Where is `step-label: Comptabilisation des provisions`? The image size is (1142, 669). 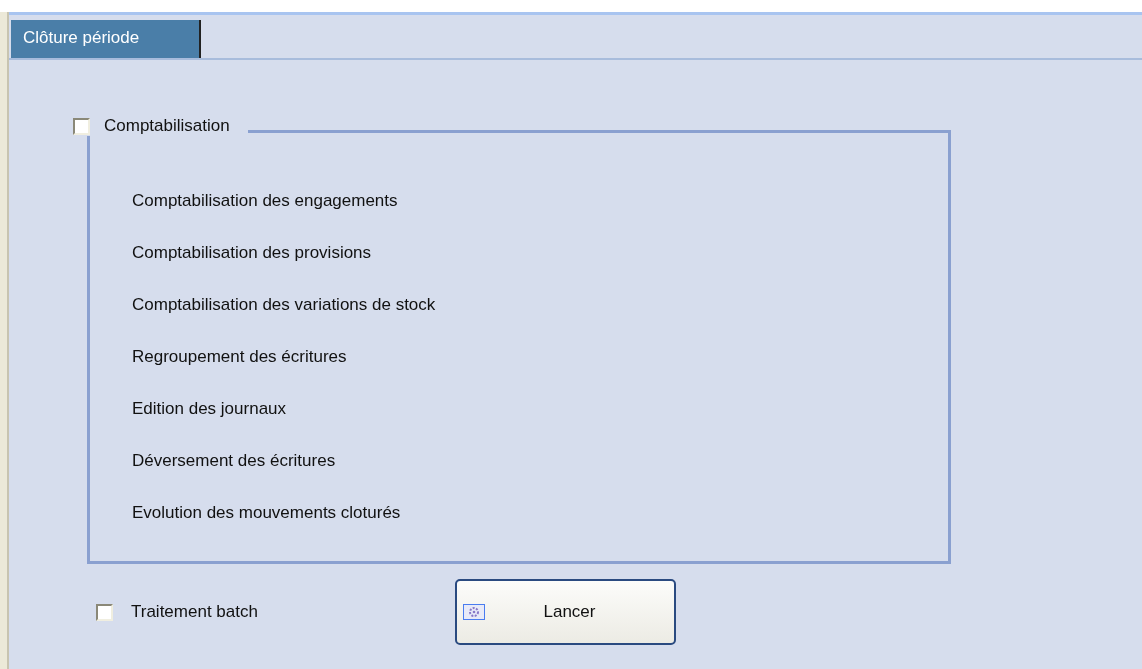
step-label: Comptabilisation des provisions is located at coordinates (252, 252).